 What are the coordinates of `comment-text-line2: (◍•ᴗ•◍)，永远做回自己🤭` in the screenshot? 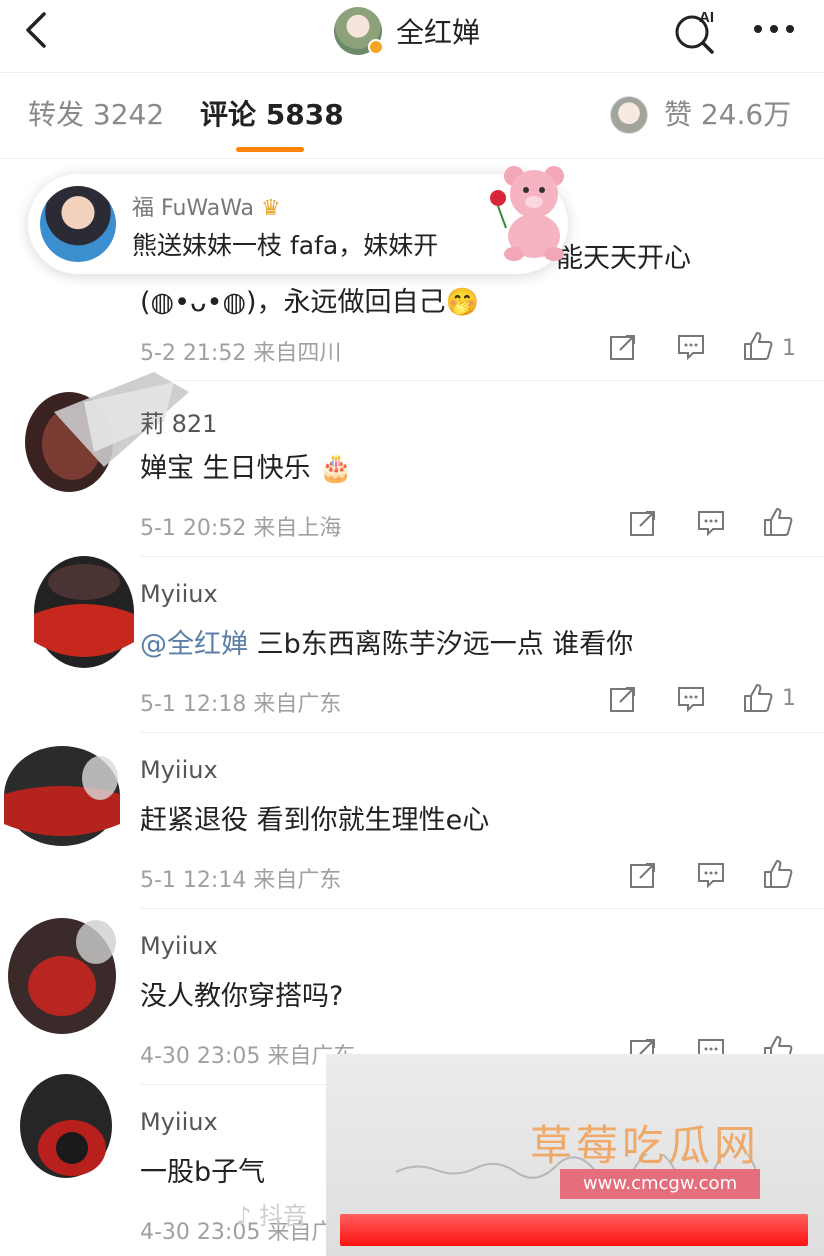 It's located at (310, 302).